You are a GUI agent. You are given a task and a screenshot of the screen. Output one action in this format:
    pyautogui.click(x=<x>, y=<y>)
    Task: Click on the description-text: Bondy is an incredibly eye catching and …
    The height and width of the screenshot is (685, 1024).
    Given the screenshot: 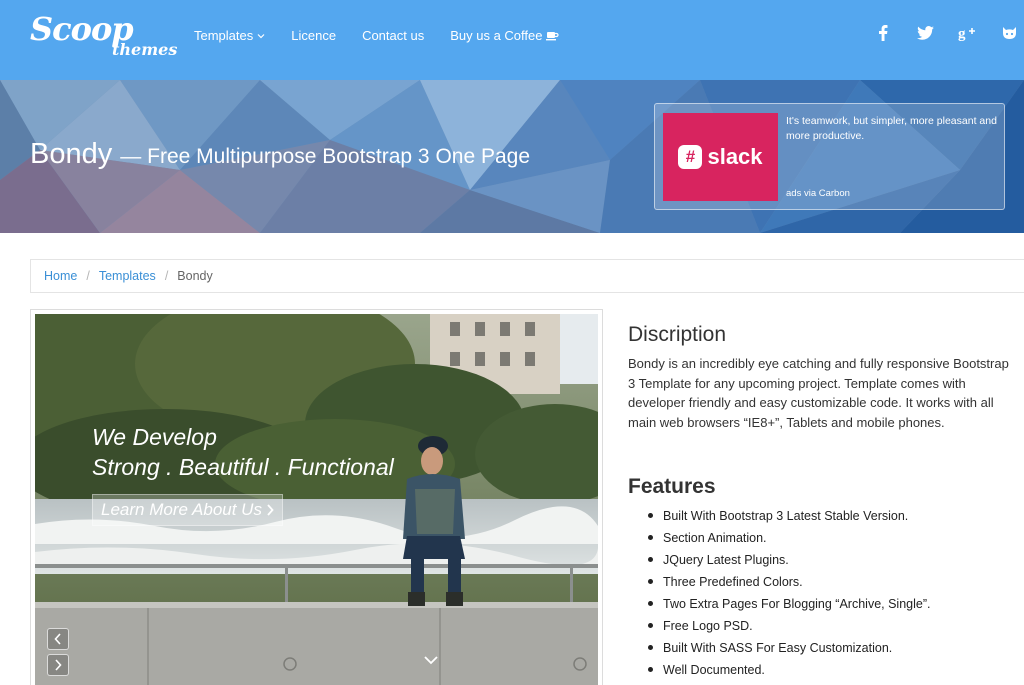 What is the action you would take?
    pyautogui.click(x=818, y=393)
    